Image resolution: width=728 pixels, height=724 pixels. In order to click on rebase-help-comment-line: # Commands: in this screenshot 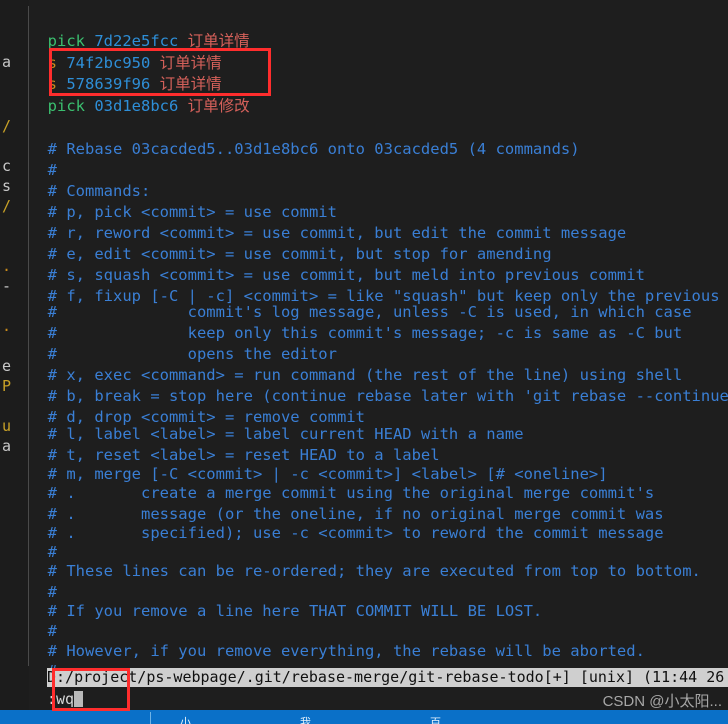, I will do `click(90, 191)`.